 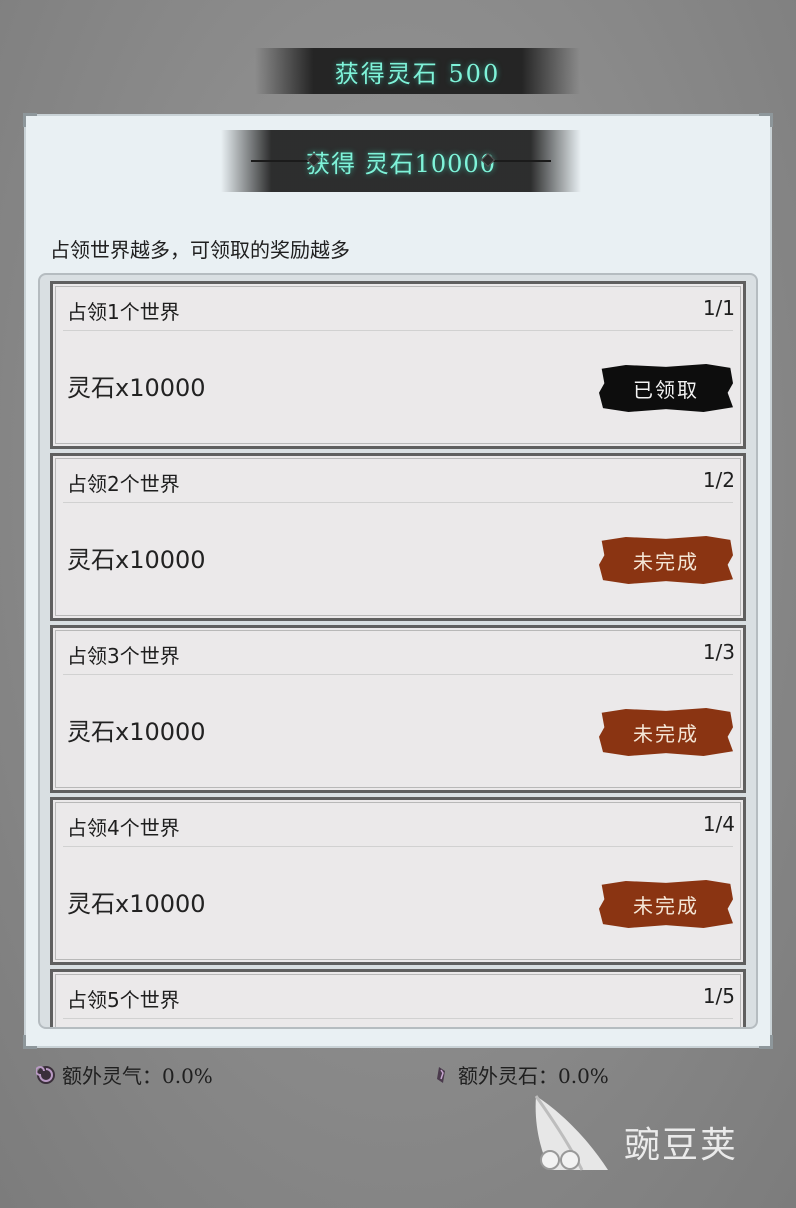 What do you see at coordinates (441, 1074) in the screenshot?
I see `spirit-stone-icon` at bounding box center [441, 1074].